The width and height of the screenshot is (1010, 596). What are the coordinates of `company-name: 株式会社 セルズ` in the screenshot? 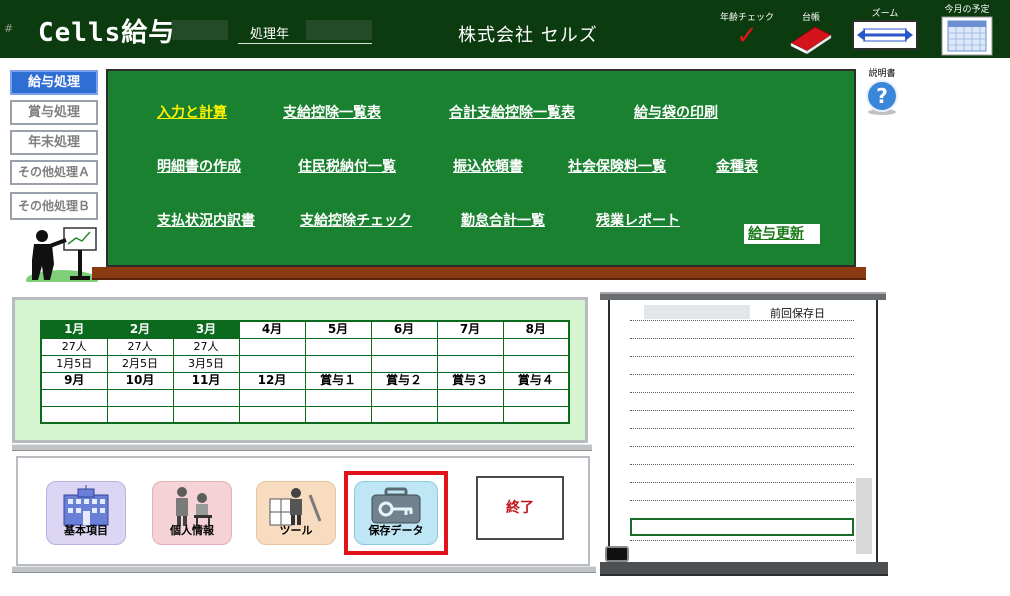 It's located at (528, 35).